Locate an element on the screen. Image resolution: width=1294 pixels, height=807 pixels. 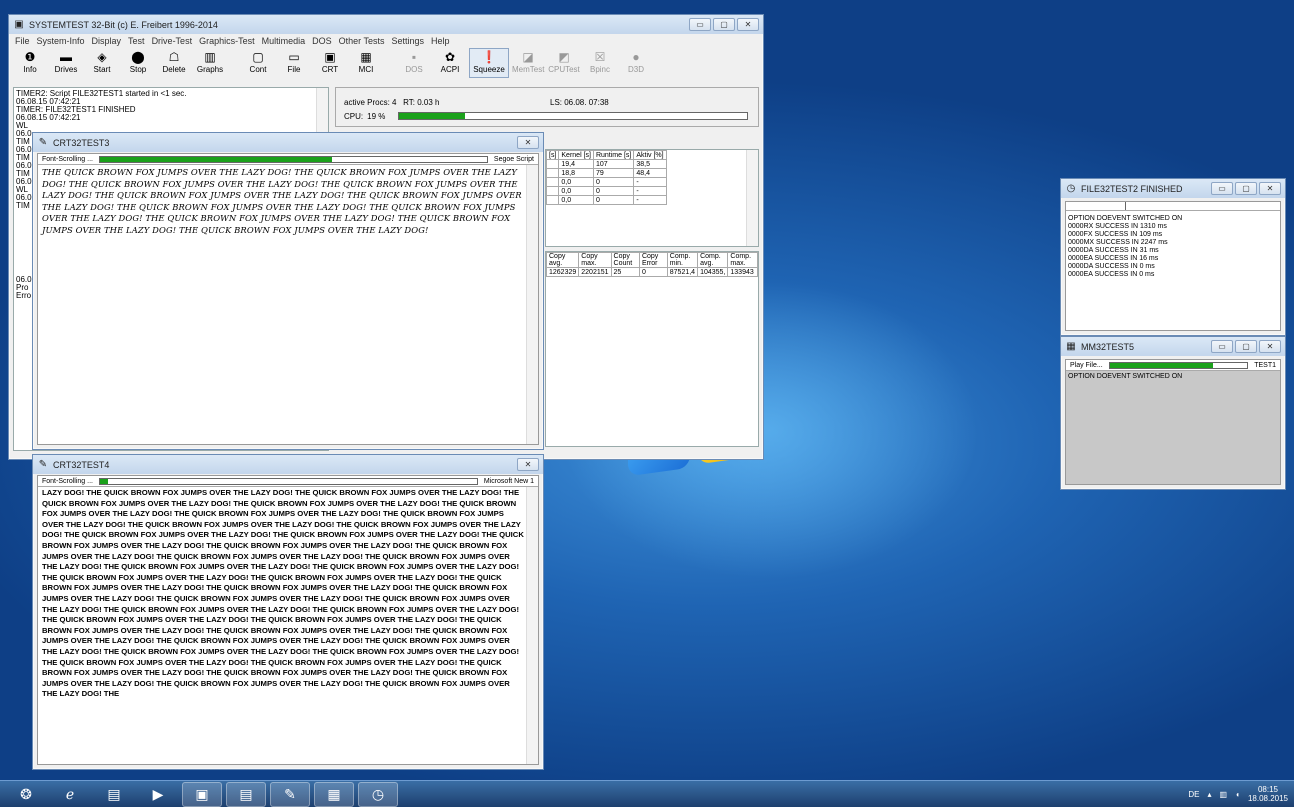
bpinc-button: ☒ Bpinc is located at coordinates (600, 63).